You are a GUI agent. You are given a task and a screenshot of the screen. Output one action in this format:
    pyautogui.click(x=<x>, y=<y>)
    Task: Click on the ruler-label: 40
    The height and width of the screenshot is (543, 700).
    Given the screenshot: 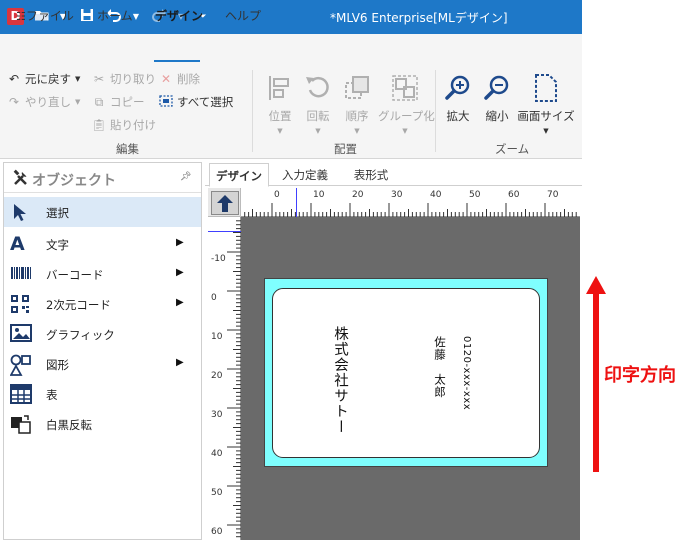 What is the action you would take?
    pyautogui.click(x=436, y=195)
    